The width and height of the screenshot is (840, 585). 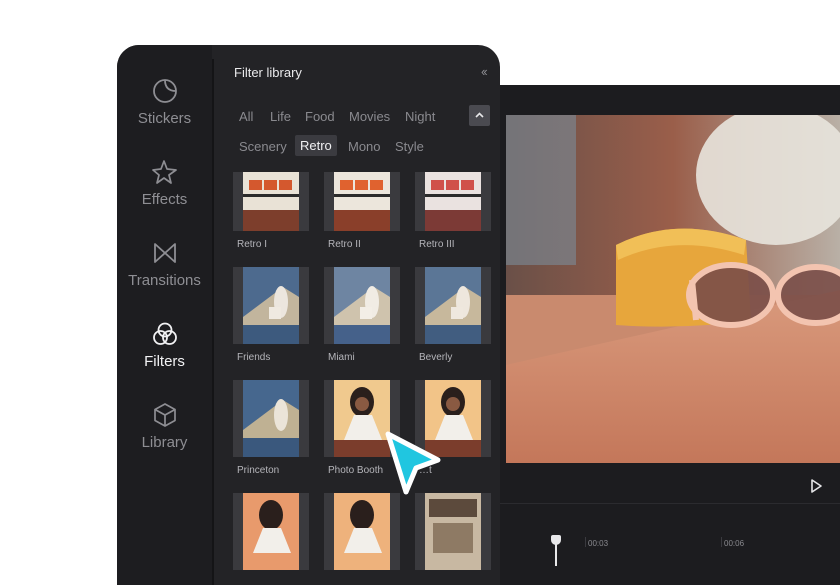 I want to click on filter-label: Photo Booth, so click(x=356, y=470).